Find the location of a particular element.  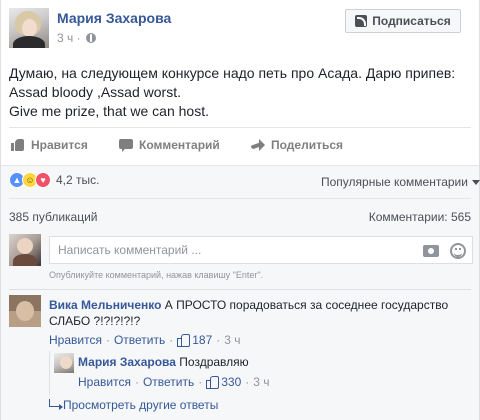

camera-icon is located at coordinates (431, 251).